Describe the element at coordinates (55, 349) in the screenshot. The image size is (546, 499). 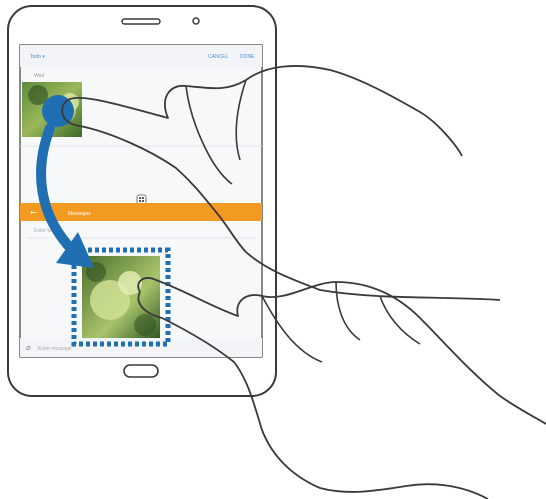
I see `compose-input: Enter message` at that location.